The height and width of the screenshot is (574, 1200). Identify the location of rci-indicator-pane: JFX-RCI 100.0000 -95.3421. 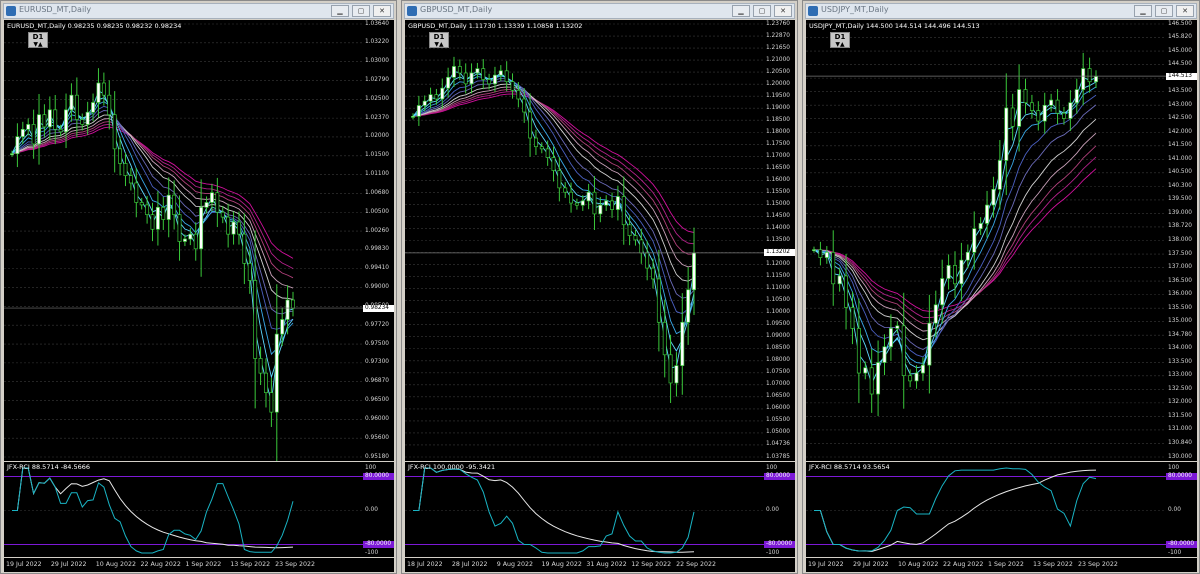
(584, 509).